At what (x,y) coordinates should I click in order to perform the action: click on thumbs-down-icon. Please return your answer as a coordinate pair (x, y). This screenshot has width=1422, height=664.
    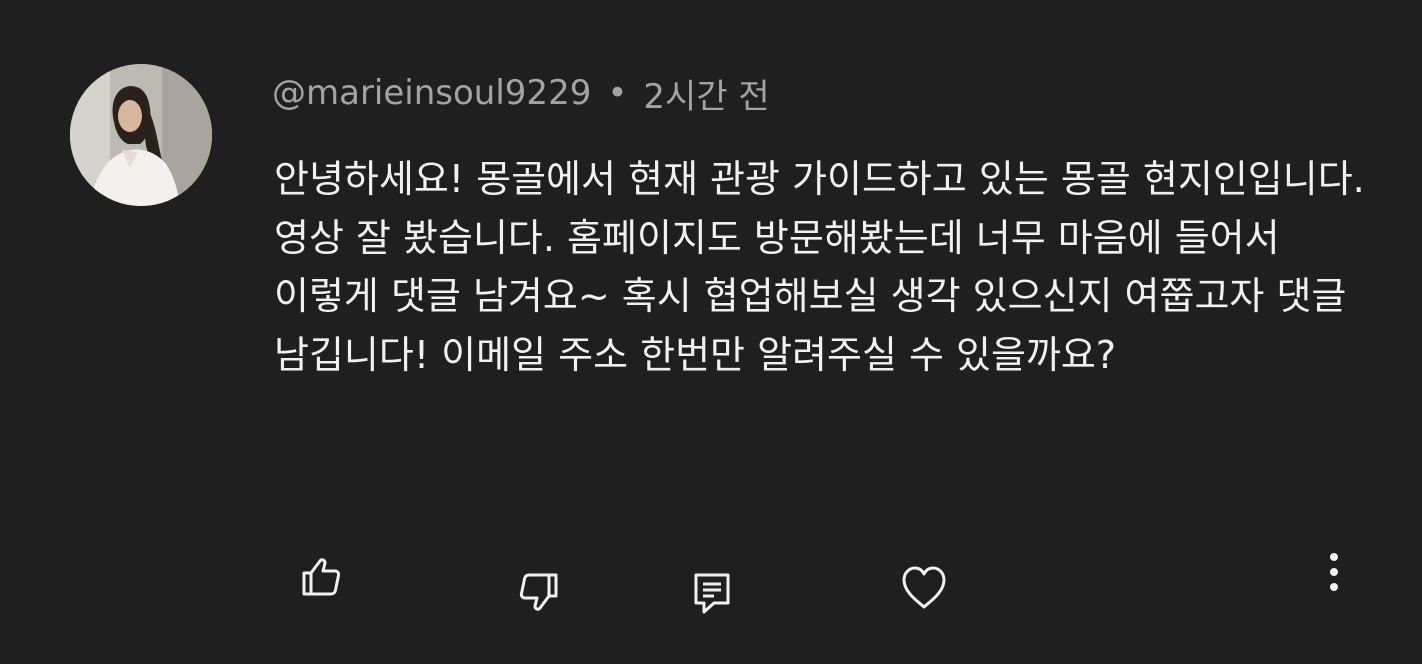
    Looking at the image, I should click on (538, 592).